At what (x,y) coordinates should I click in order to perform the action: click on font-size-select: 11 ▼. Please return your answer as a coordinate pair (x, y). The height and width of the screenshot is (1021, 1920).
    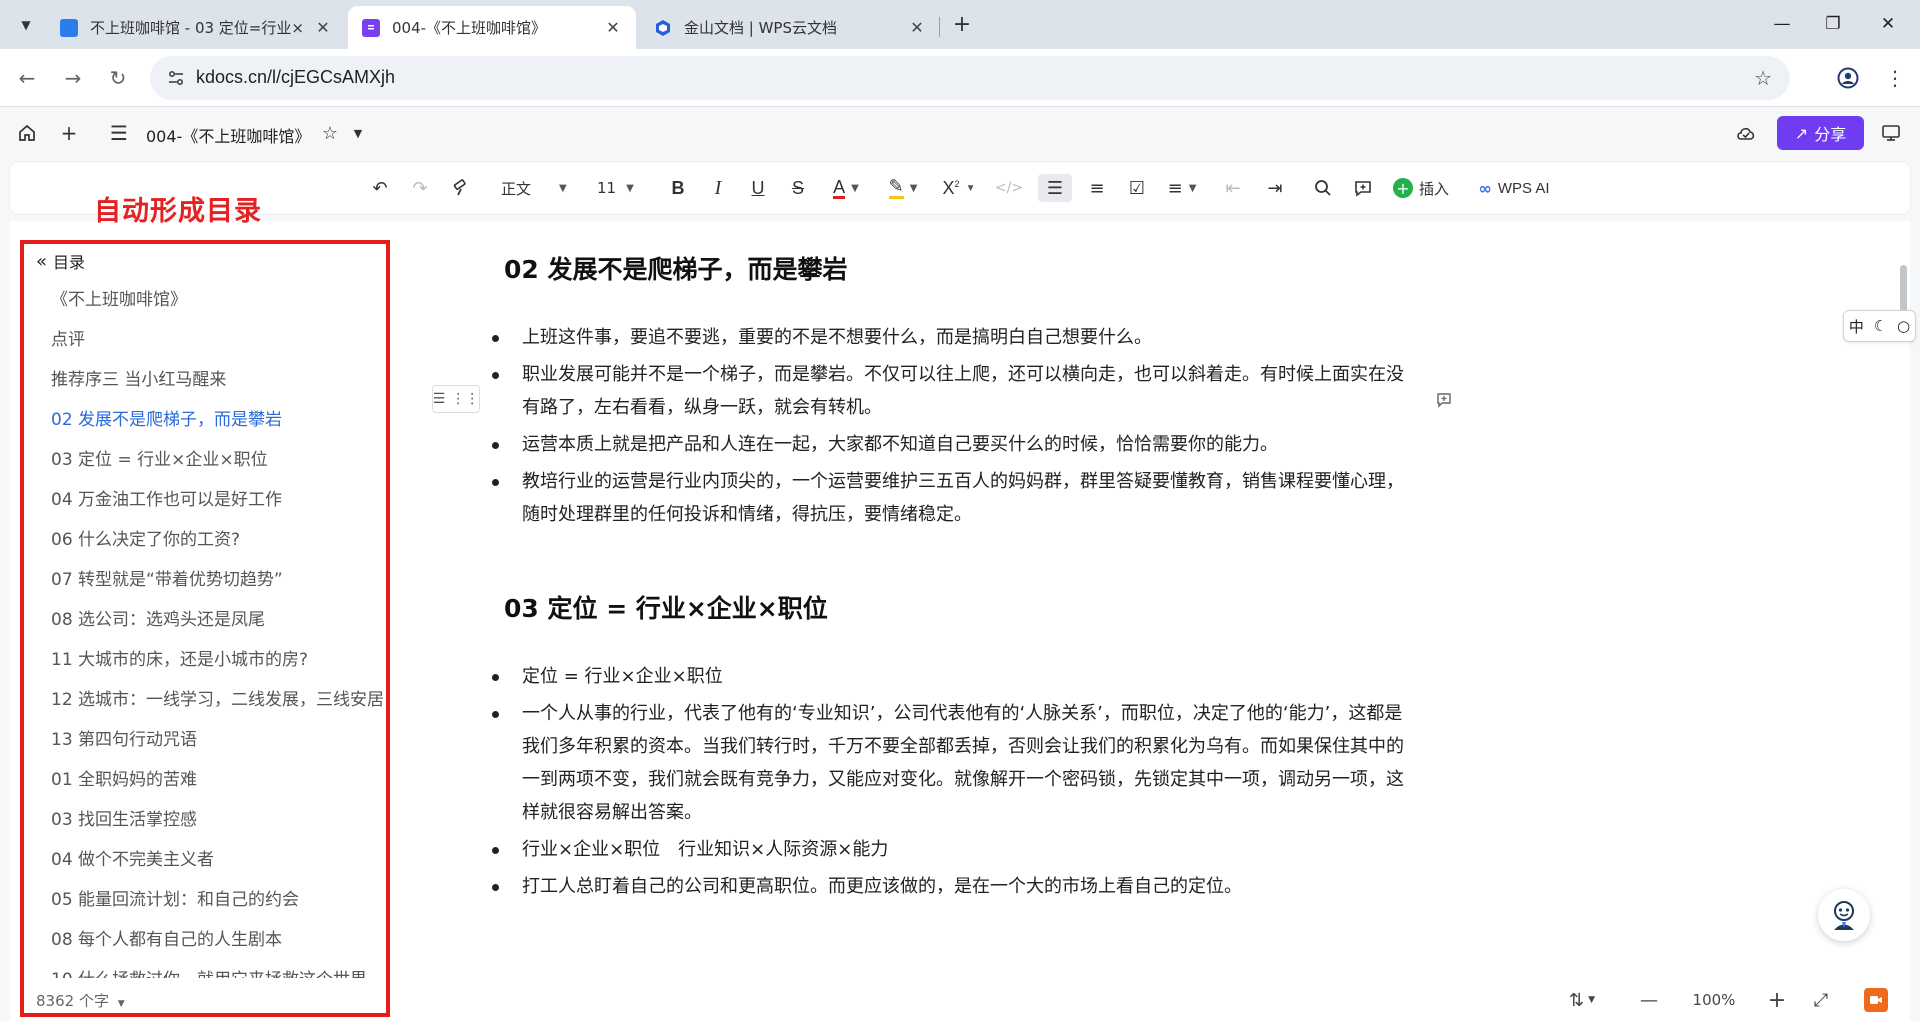
    Looking at the image, I should click on (620, 188).